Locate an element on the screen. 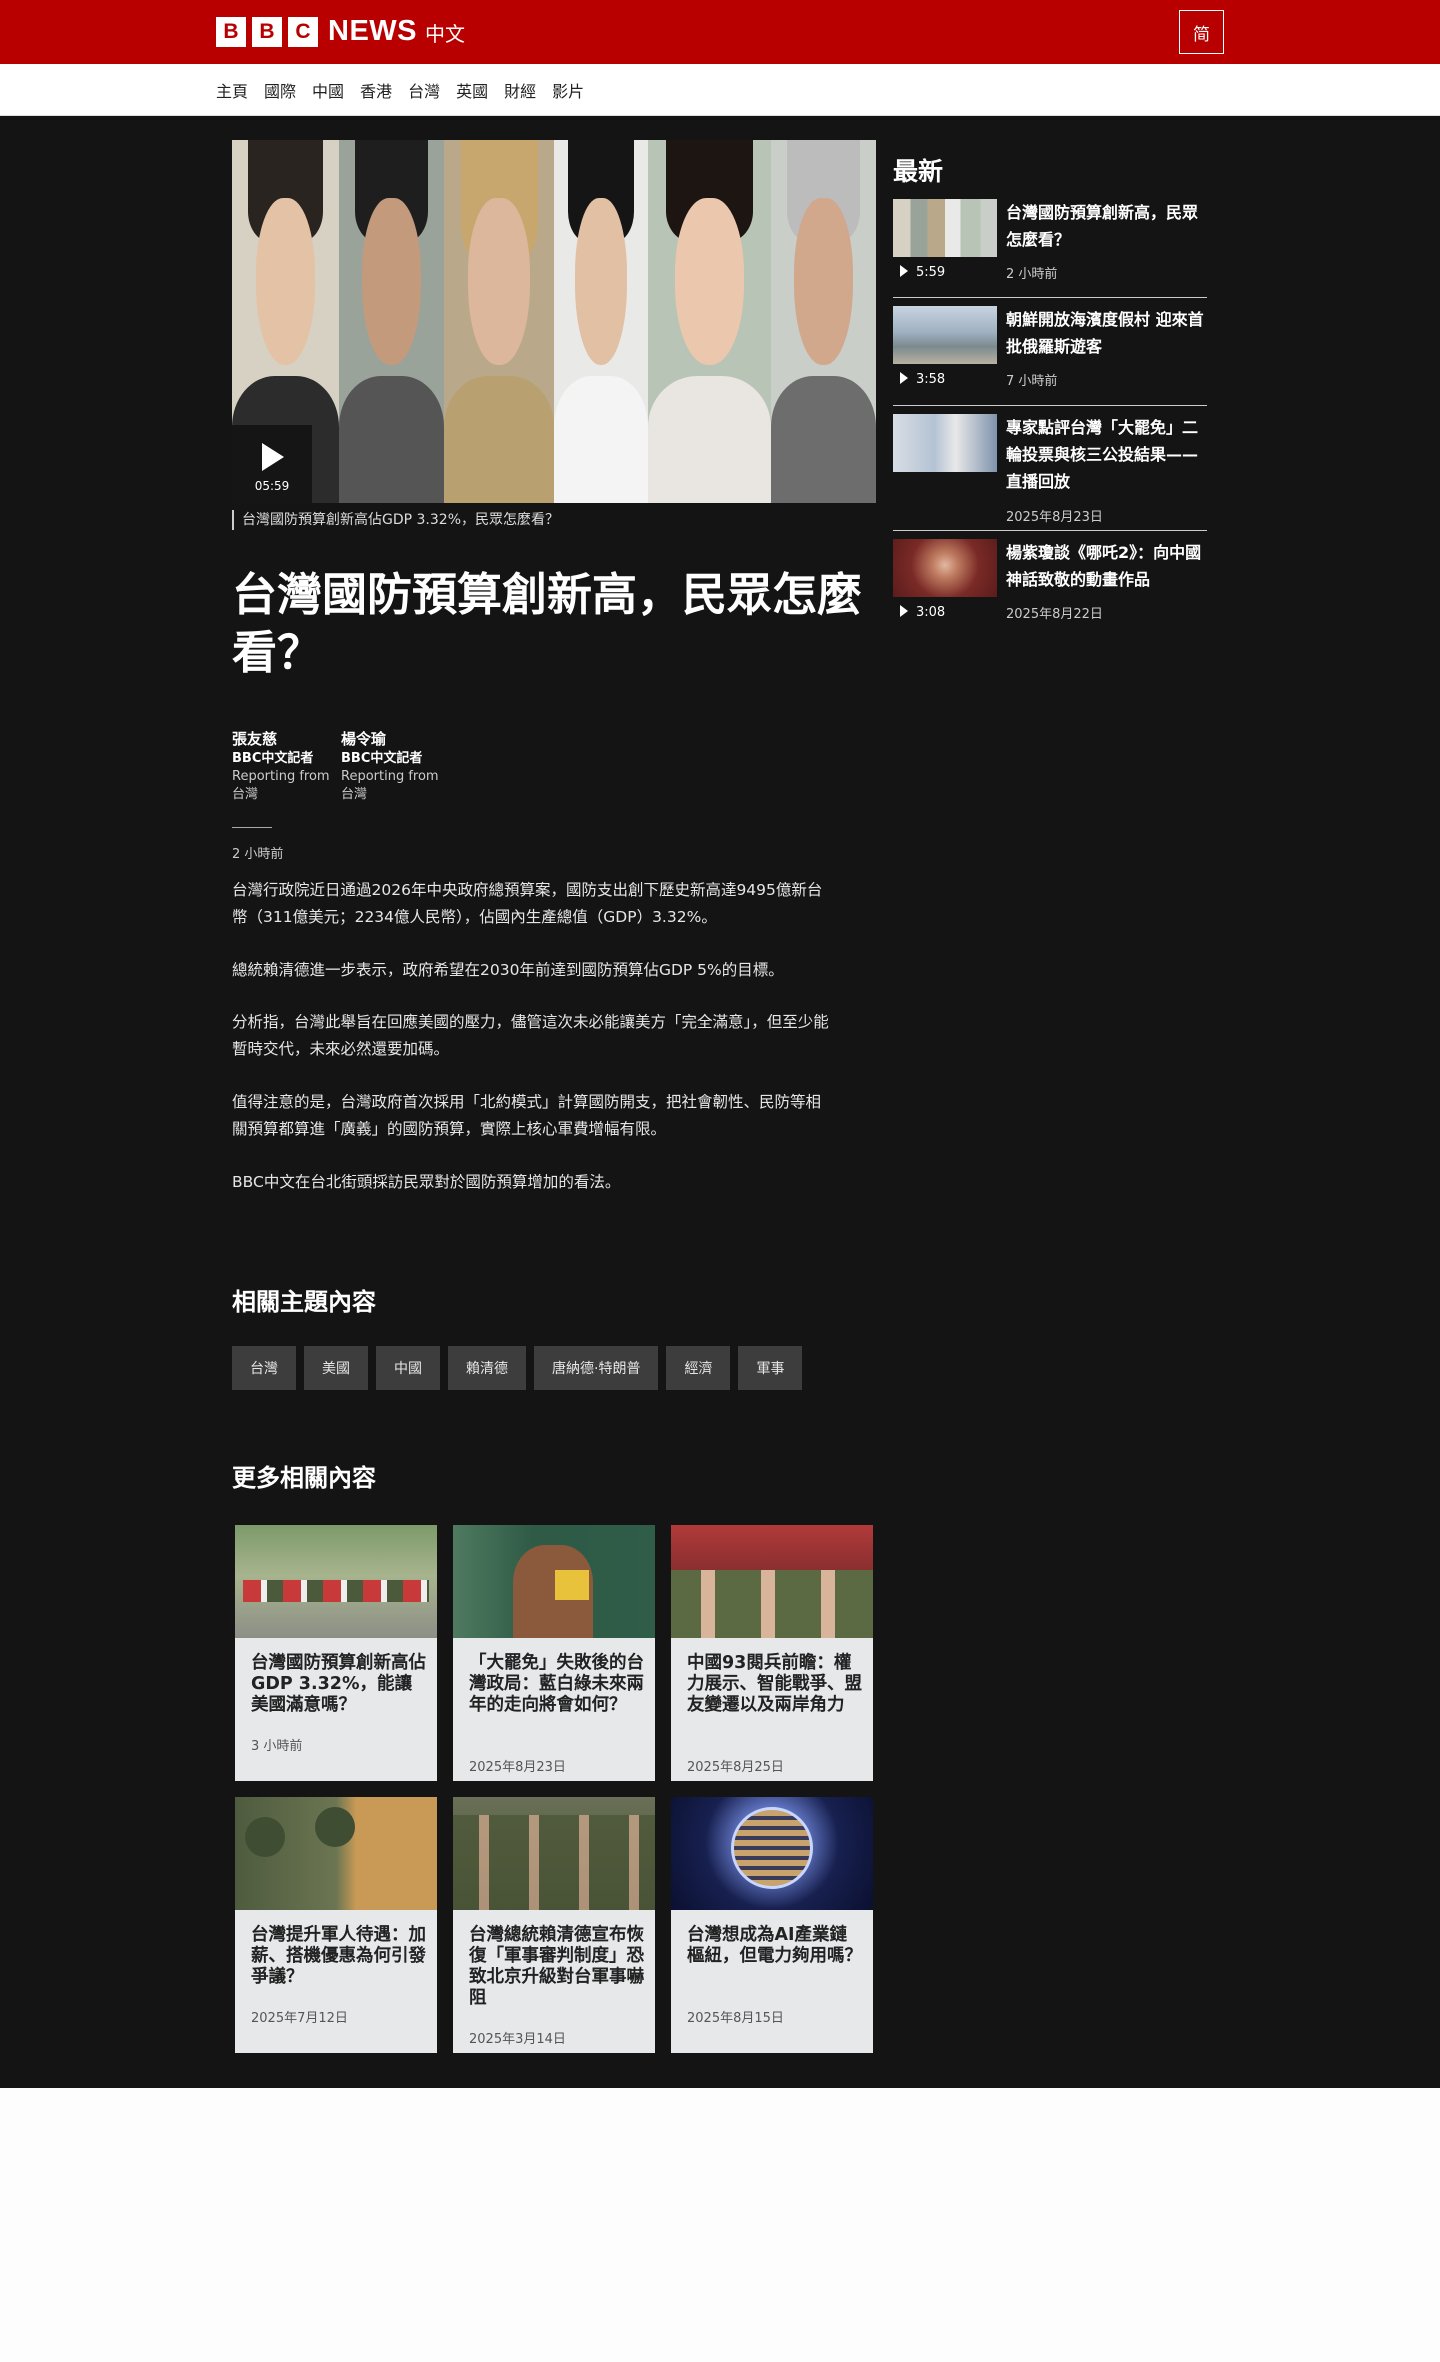 The image size is (1440, 2362). bbc-news-logo: B B C NEWS 中文 is located at coordinates (340, 31).